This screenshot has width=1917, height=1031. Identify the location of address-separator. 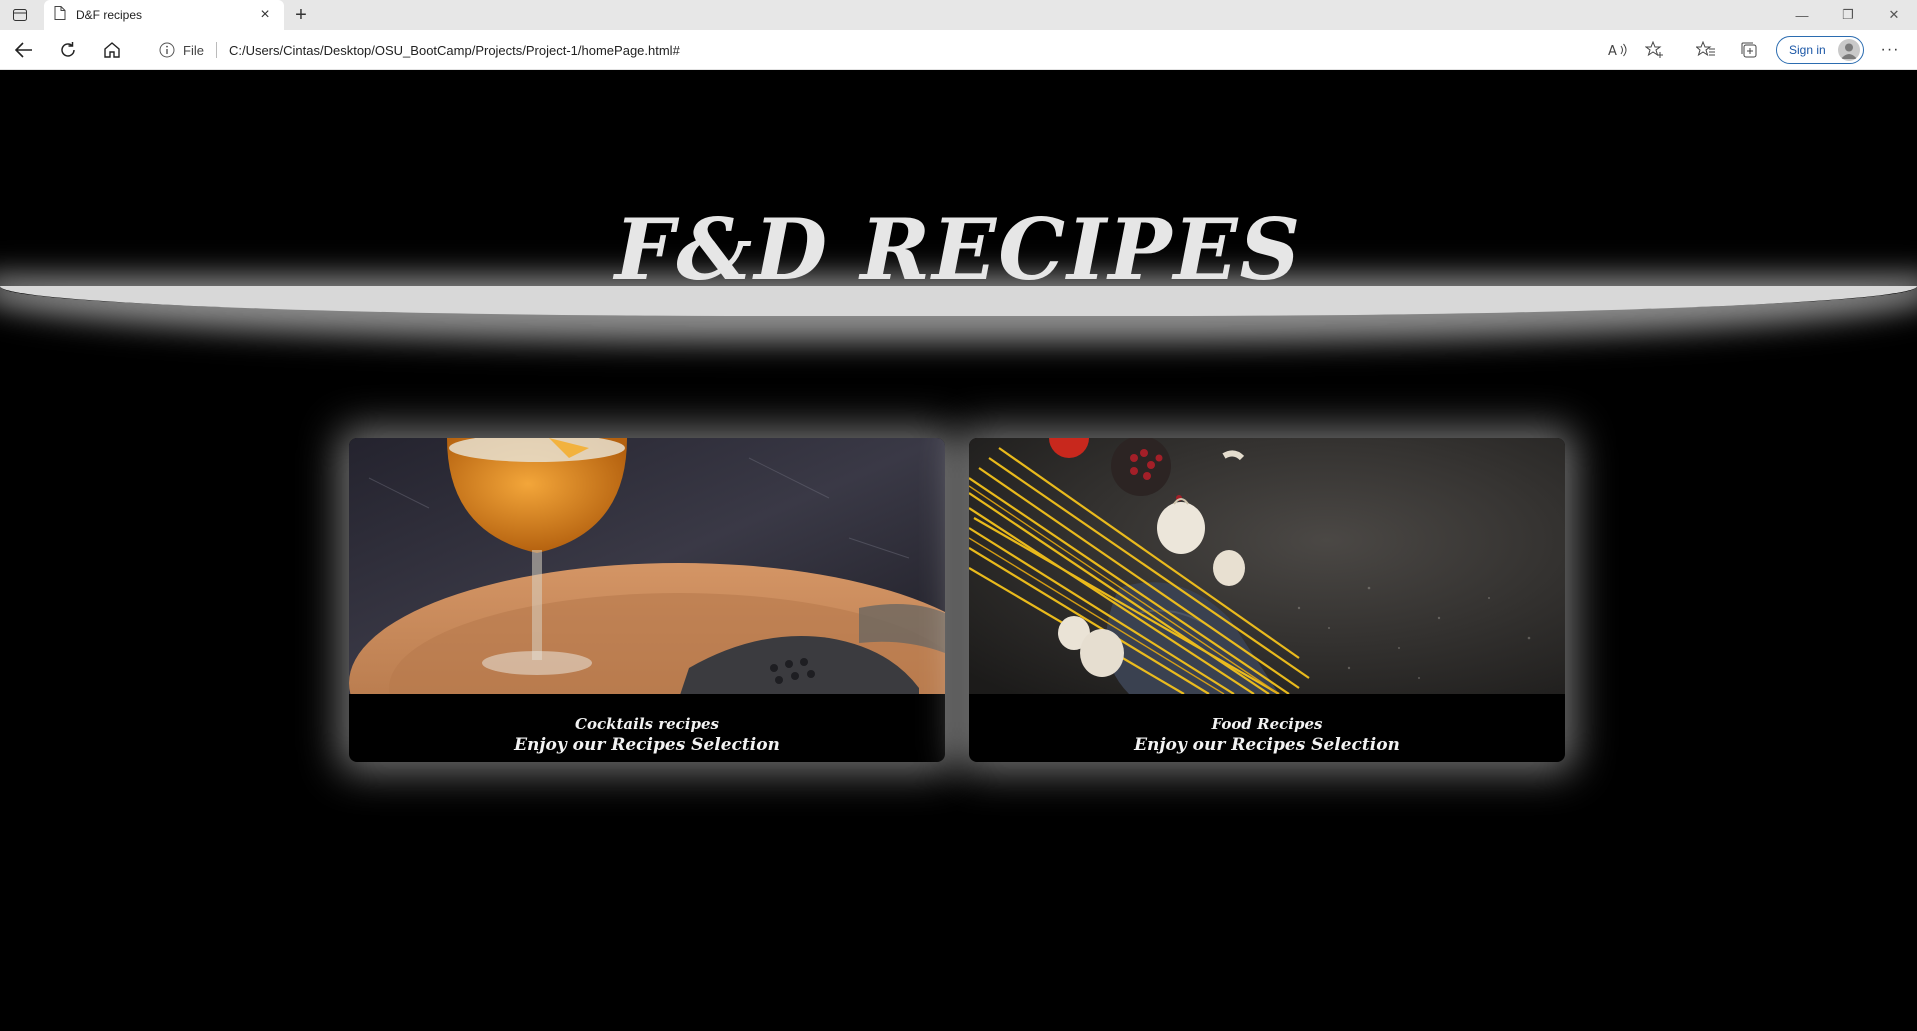
(216, 50).